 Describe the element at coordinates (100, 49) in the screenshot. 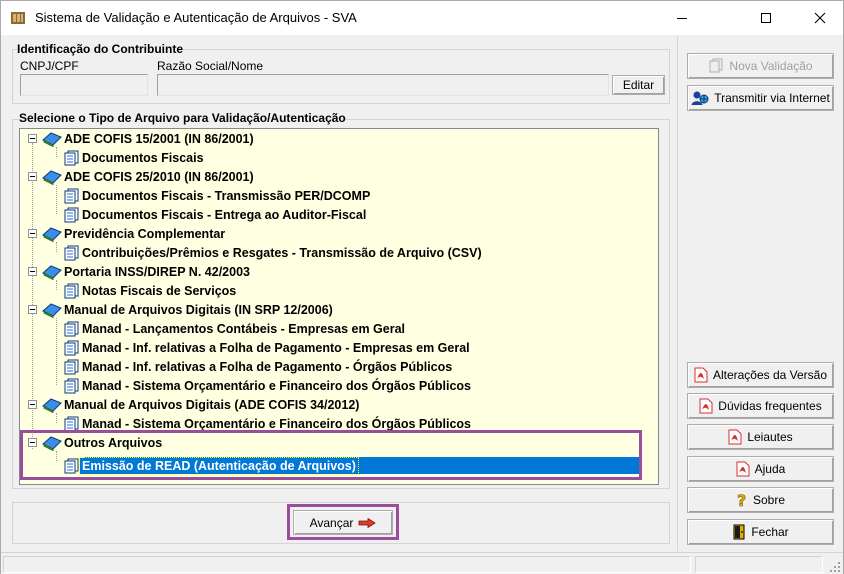

I see `contribuinte-group-title: Identificação do Contribuinte` at that location.